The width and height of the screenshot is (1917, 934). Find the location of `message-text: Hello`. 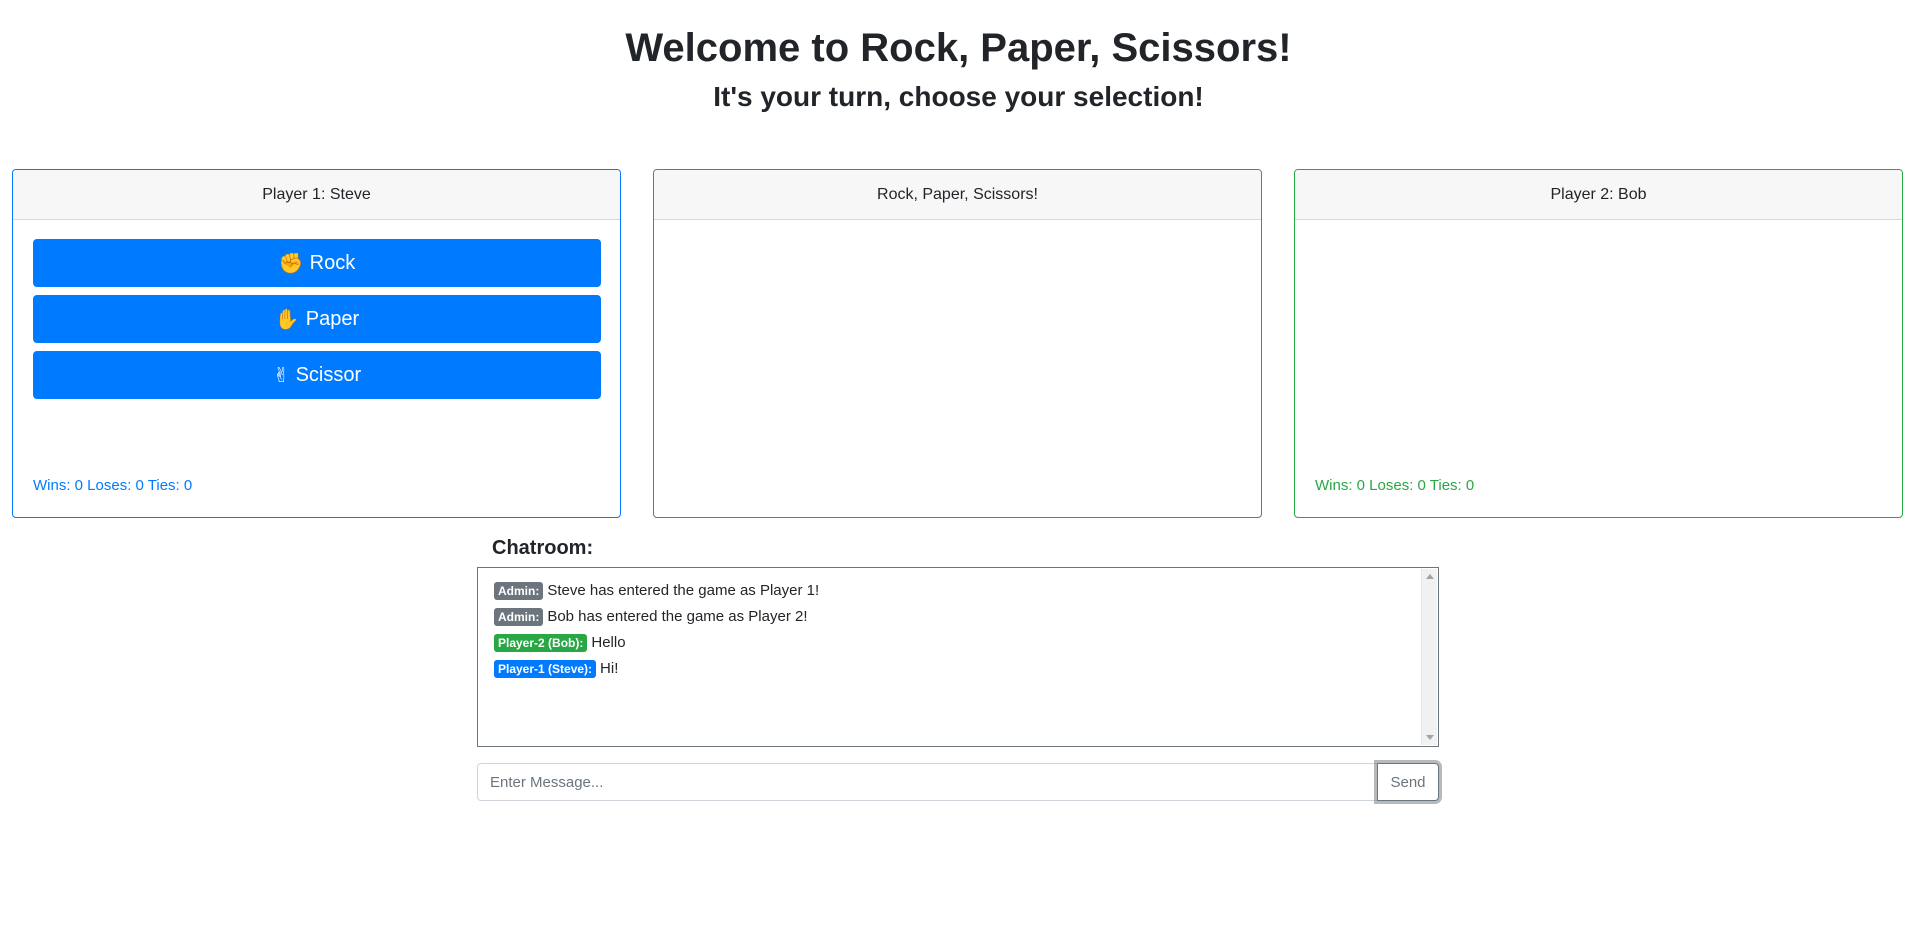

message-text: Hello is located at coordinates (608, 643).